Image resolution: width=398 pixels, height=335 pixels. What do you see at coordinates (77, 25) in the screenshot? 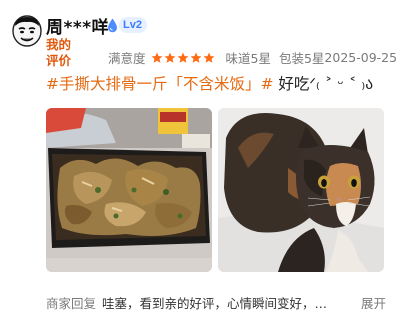
I see `username: 周***咩` at bounding box center [77, 25].